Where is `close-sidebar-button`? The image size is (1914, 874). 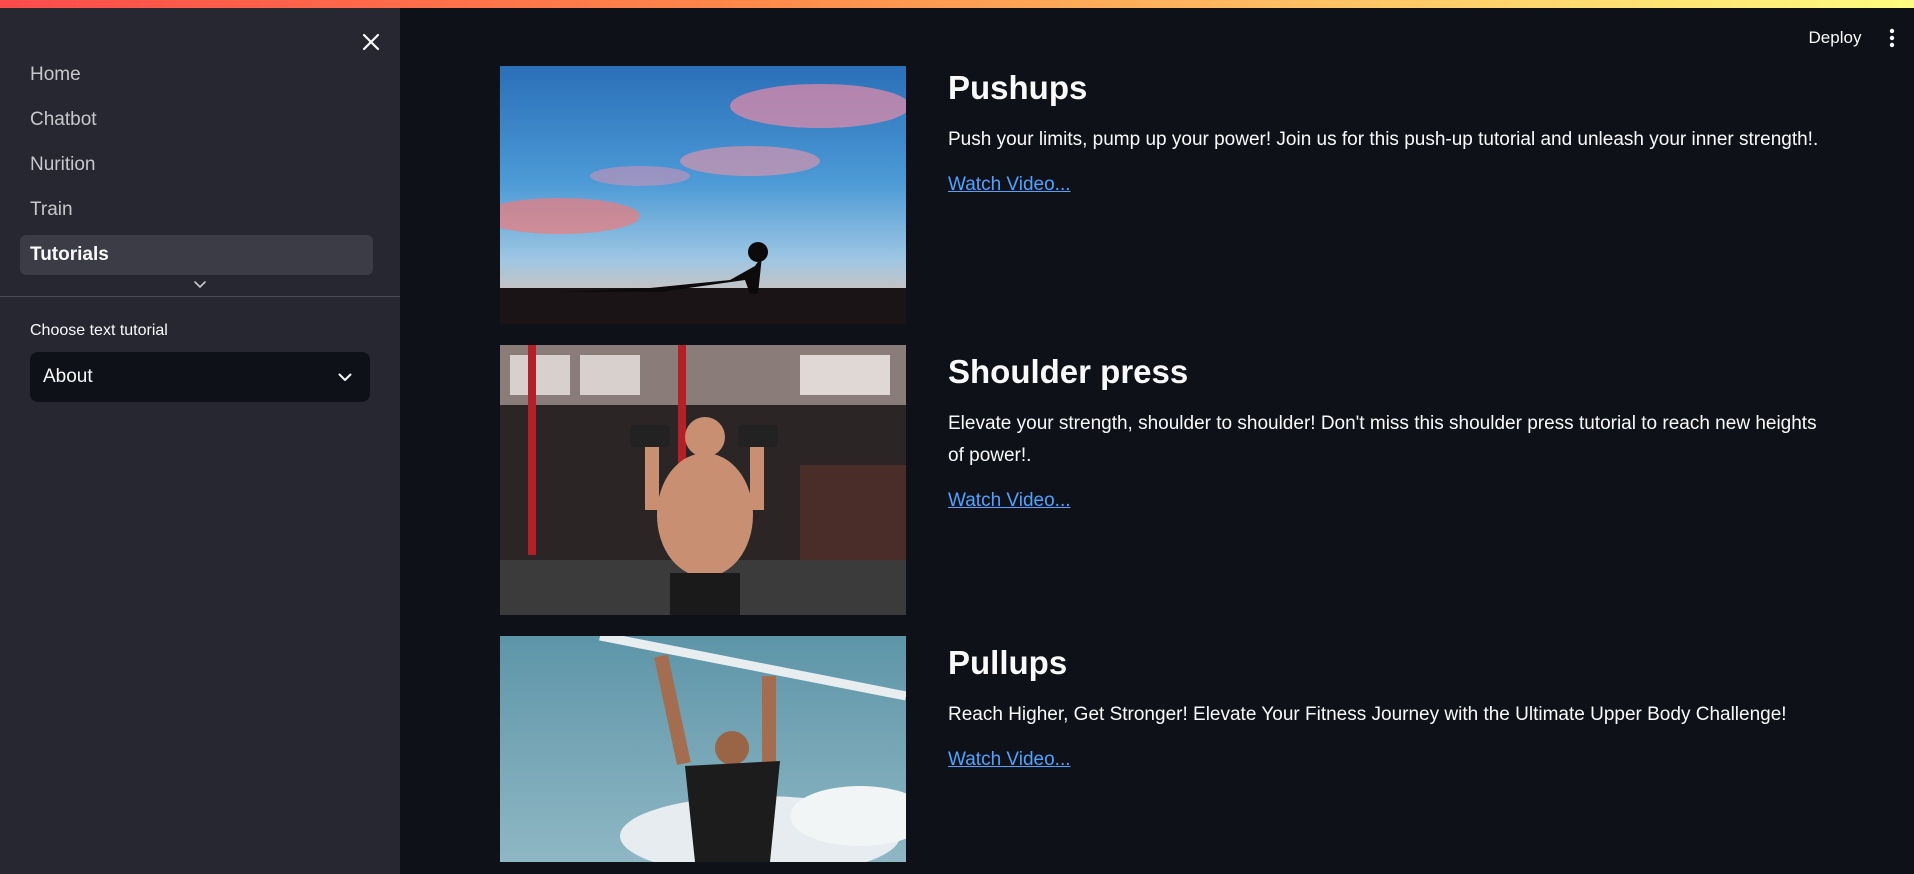
close-sidebar-button is located at coordinates (371, 42).